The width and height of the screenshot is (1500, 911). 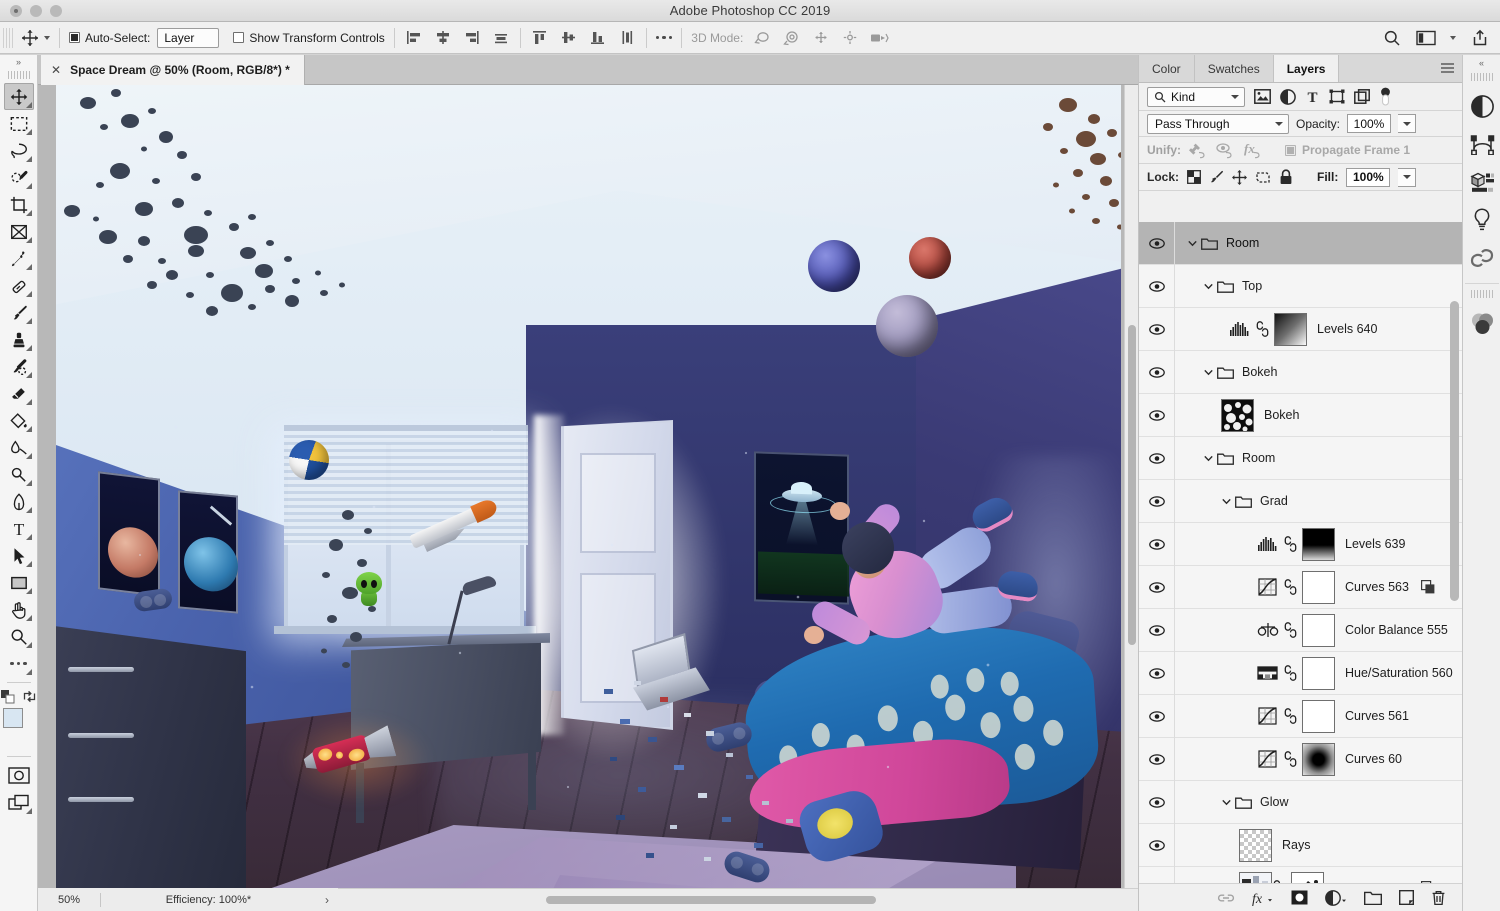 What do you see at coordinates (1306, 68) in the screenshot?
I see `tab-layers: Layers` at bounding box center [1306, 68].